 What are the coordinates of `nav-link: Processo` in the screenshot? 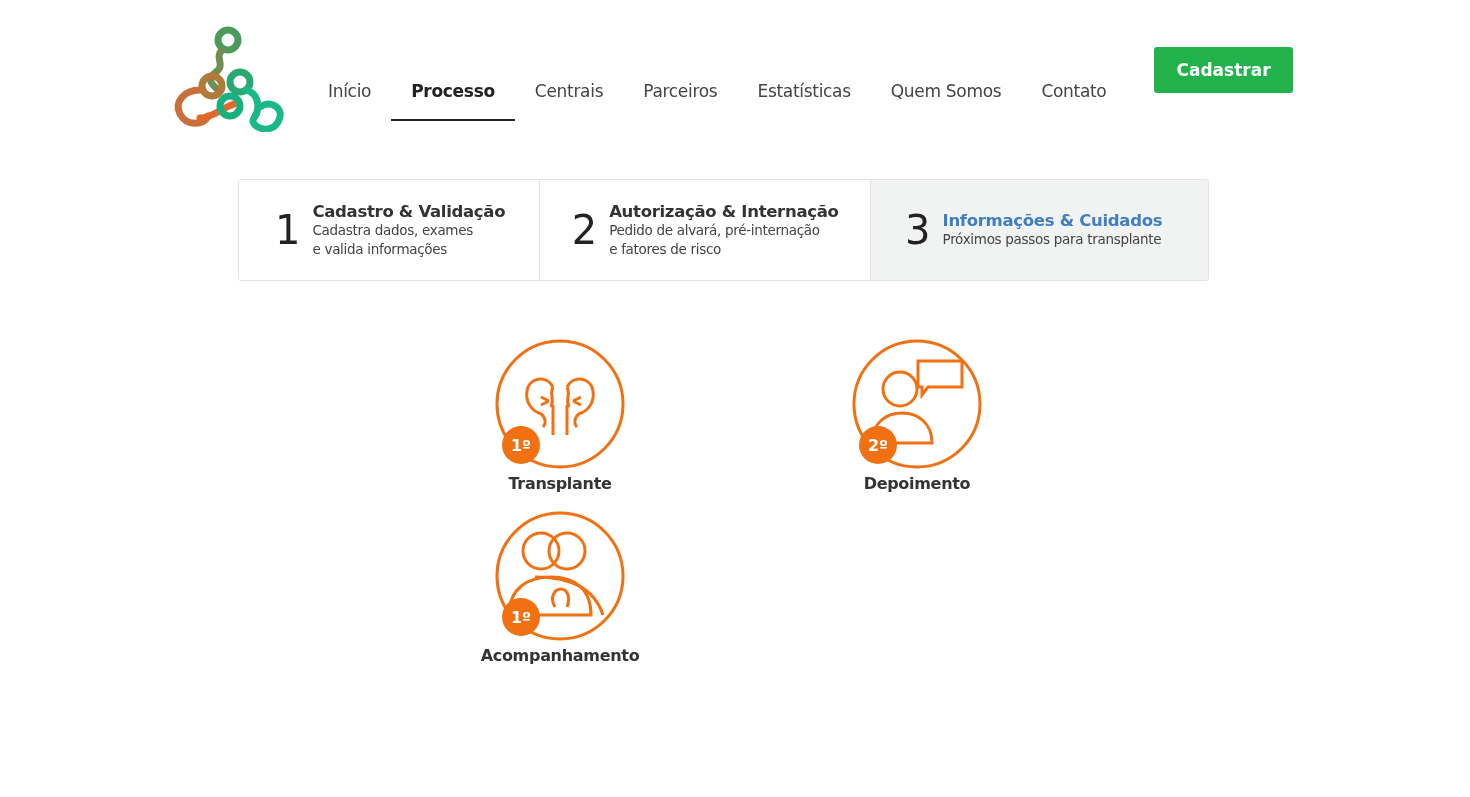 It's located at (453, 92).